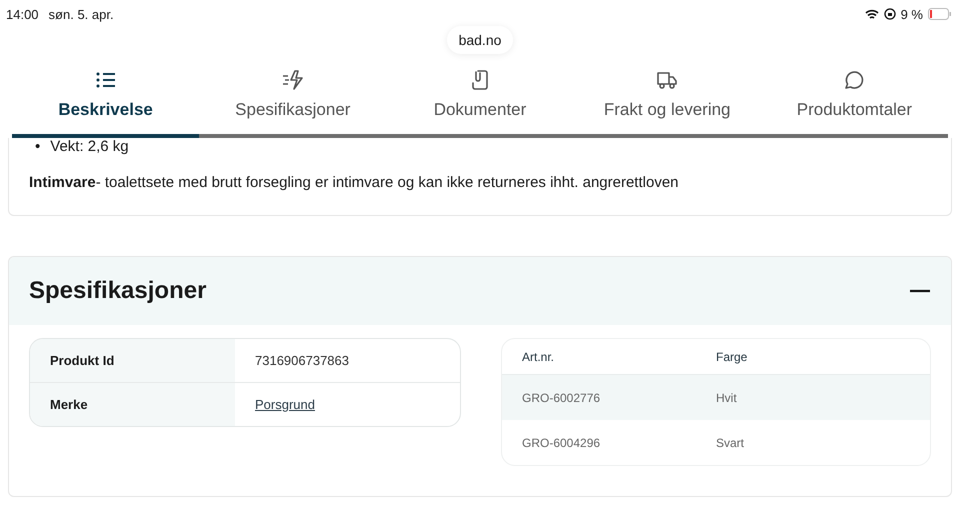  Describe the element at coordinates (667, 103) in the screenshot. I see `tab: Frakt og levering` at that location.